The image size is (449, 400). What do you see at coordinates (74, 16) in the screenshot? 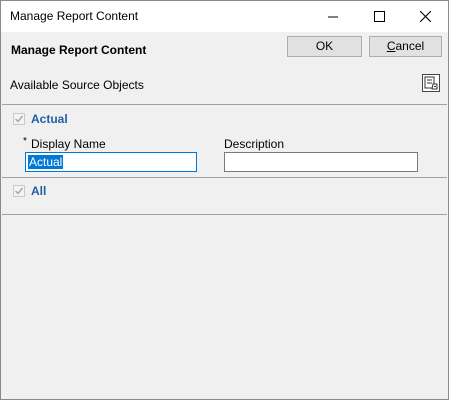
I see `window-title: Manage Report Content` at bounding box center [74, 16].